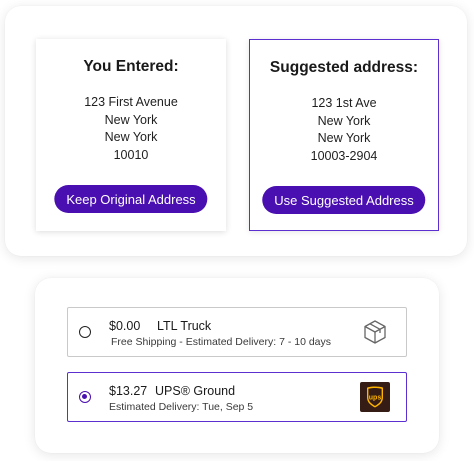 This screenshot has width=474, height=461. What do you see at coordinates (131, 102) in the screenshot?
I see `entered-address-street: 123 First Avenue` at bounding box center [131, 102].